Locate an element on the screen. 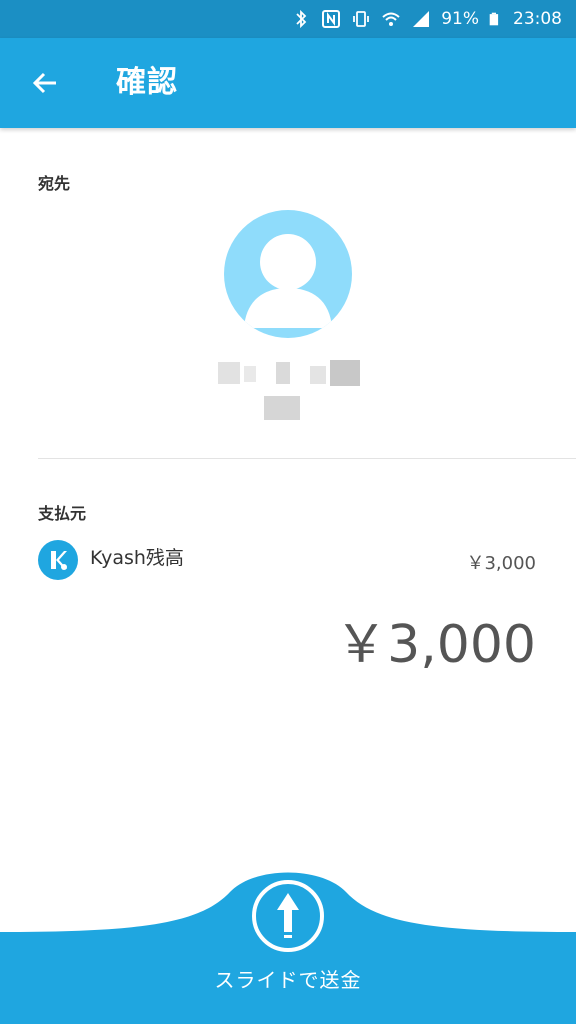 This screenshot has height=1024, width=576. payment-source-amount: ￥3,000 is located at coordinates (501, 563).